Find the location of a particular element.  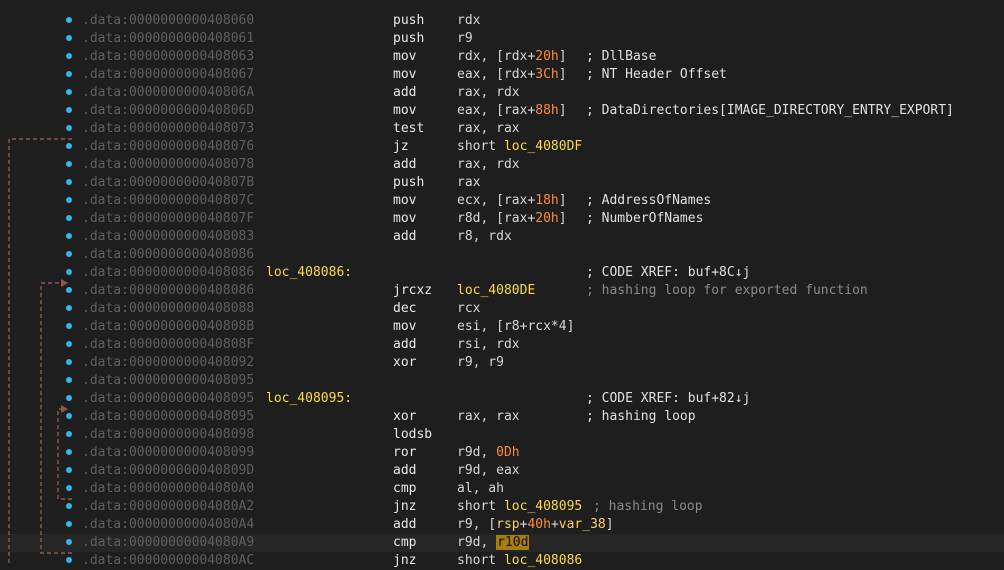

branch-arrows is located at coordinates (40, 351).